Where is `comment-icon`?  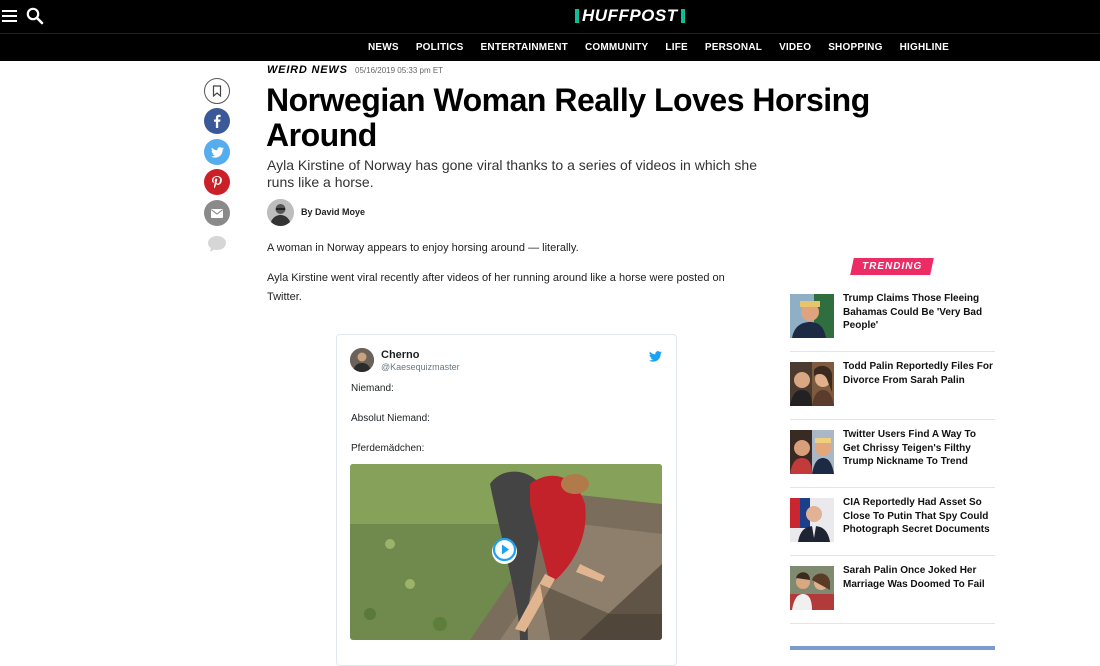
comment-icon is located at coordinates (217, 244).